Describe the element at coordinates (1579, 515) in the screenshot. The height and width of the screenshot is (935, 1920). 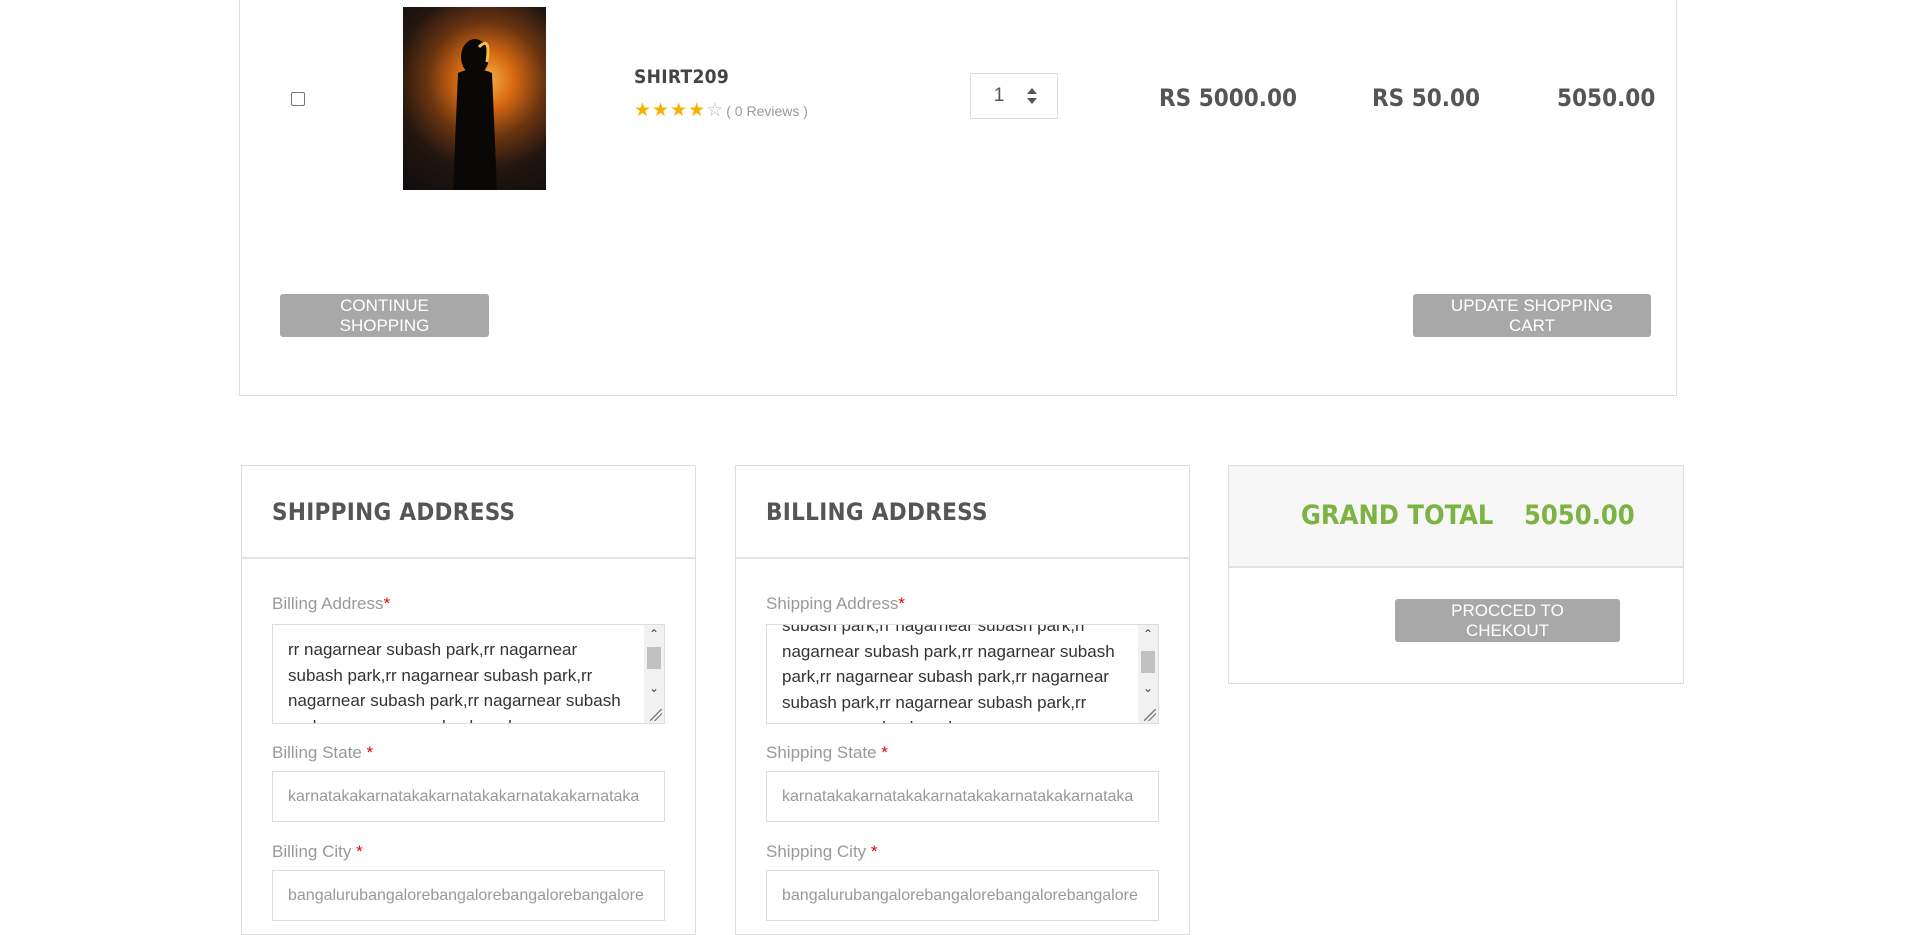
I see `grand-total-value: 5050.00` at that location.